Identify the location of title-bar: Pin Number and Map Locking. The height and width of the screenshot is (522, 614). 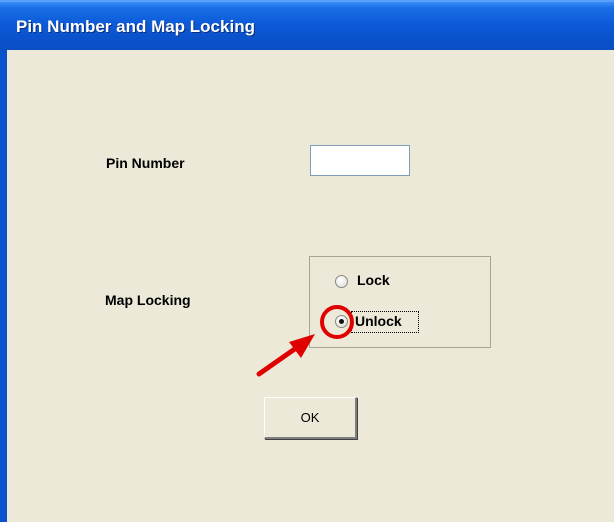
(307, 25).